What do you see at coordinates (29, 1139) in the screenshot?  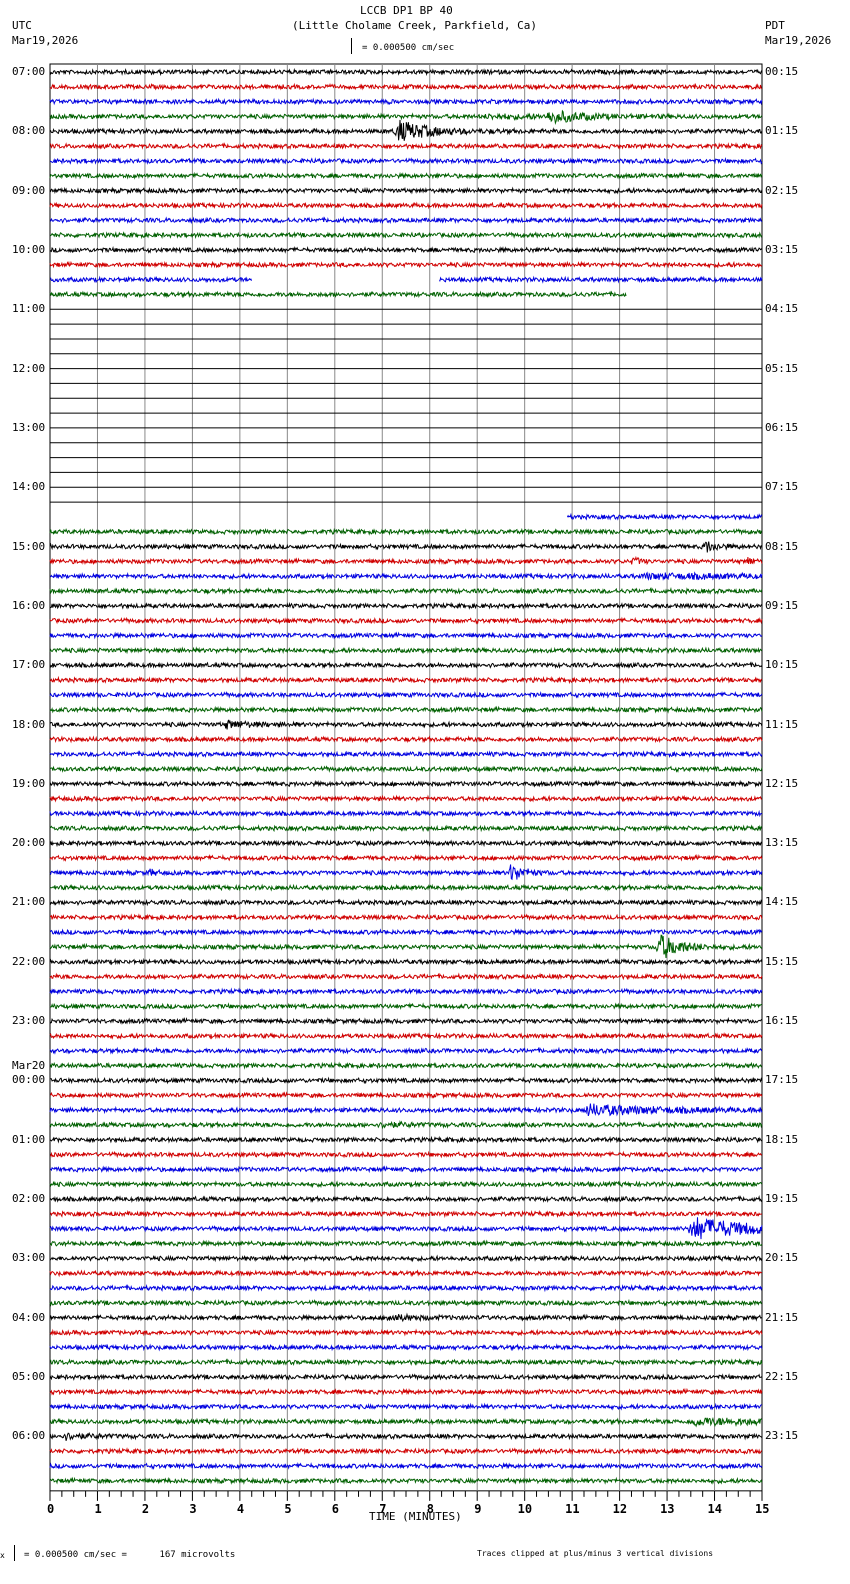 I see `left-time-label: 01:00` at bounding box center [29, 1139].